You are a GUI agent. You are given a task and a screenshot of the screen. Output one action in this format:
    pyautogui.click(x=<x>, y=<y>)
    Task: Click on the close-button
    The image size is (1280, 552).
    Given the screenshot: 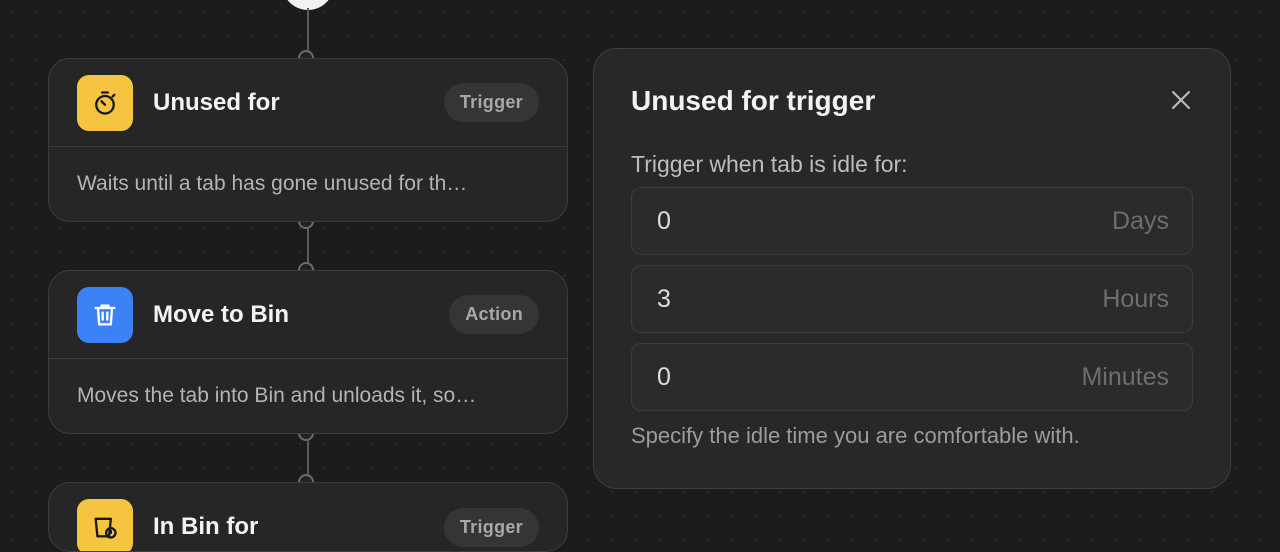 What is the action you would take?
    pyautogui.click(x=1181, y=100)
    